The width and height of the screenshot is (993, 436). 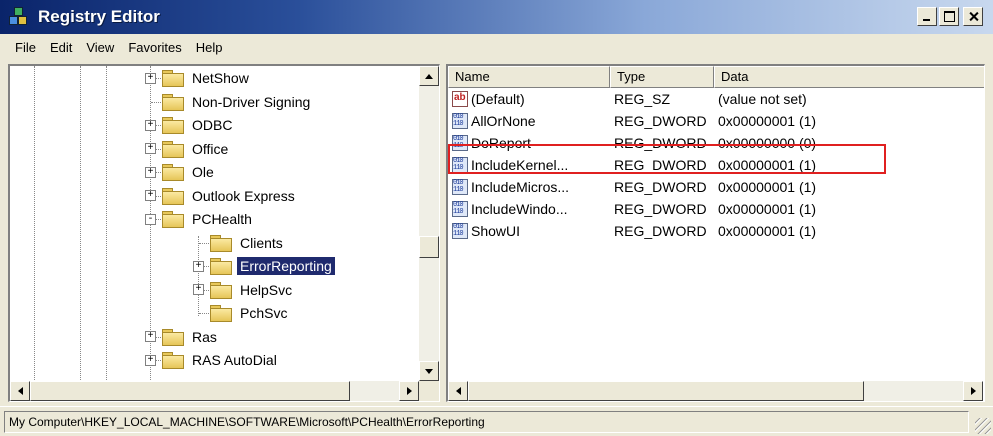 What do you see at coordinates (666, 391) in the screenshot?
I see `list-horizontal-scroll-thumb` at bounding box center [666, 391].